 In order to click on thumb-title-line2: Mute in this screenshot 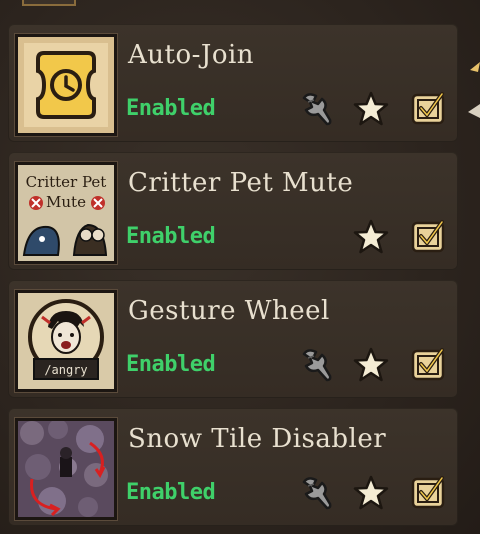, I will do `click(66, 202)`.